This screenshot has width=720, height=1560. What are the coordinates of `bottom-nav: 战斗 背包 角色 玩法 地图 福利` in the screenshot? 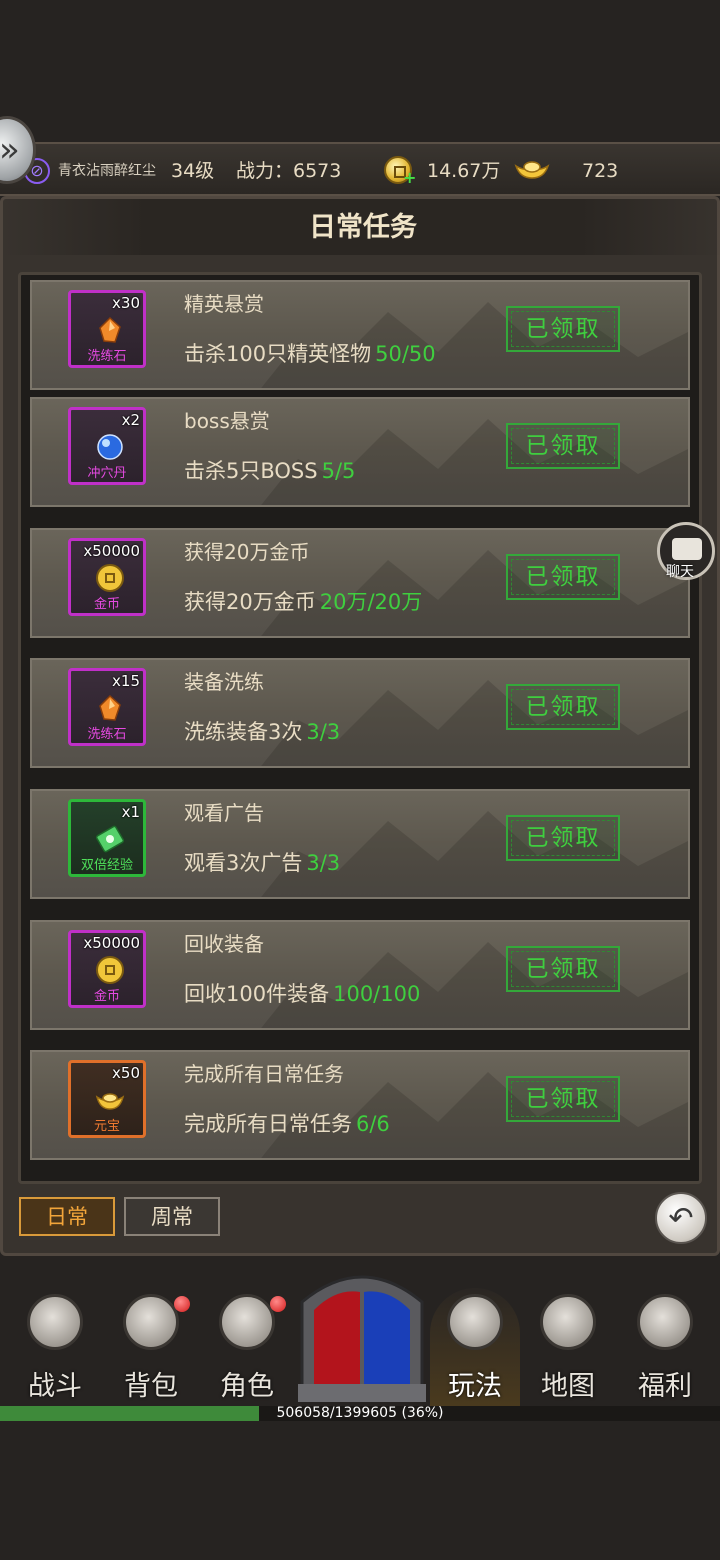 It's located at (360, 1334).